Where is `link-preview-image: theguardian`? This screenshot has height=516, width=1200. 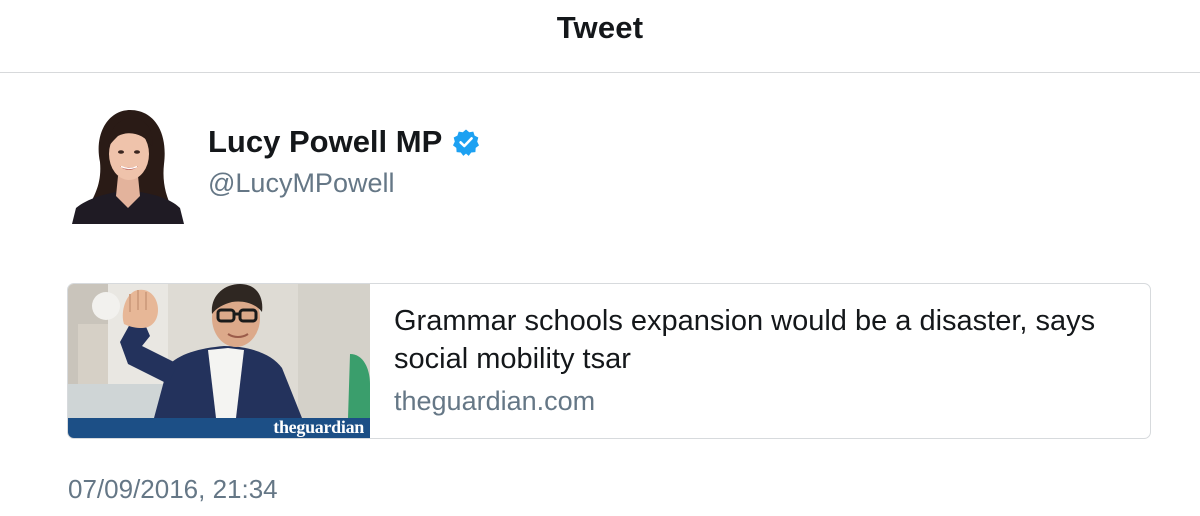
link-preview-image: theguardian is located at coordinates (219, 361).